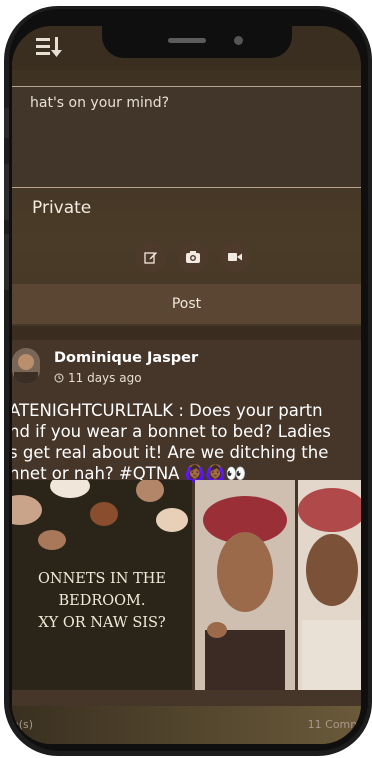 The width and height of the screenshot is (372, 758). What do you see at coordinates (171, 431) in the screenshot?
I see `post-line: nd if you wear a bonnet to bed? Ladies` at bounding box center [171, 431].